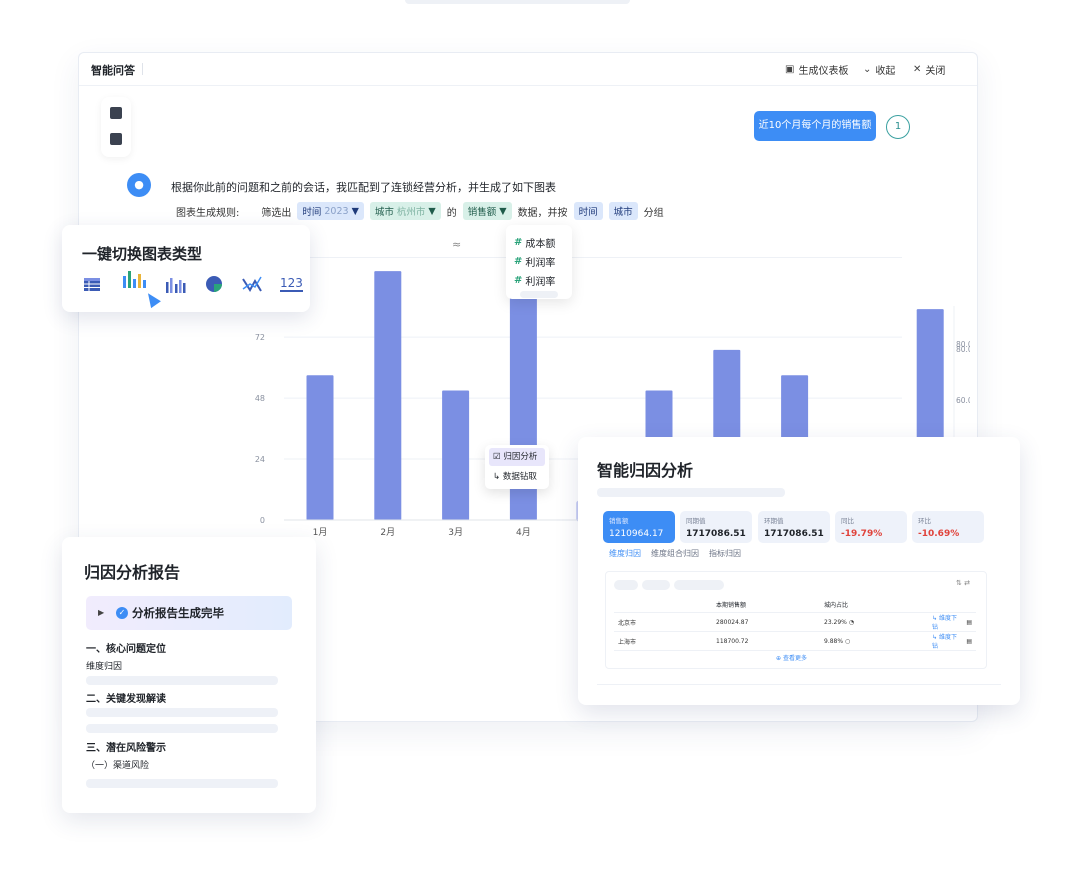 Image resolution: width=1080 pixels, height=883 pixels. I want to click on tab-dimension: 维度归因, so click(625, 553).